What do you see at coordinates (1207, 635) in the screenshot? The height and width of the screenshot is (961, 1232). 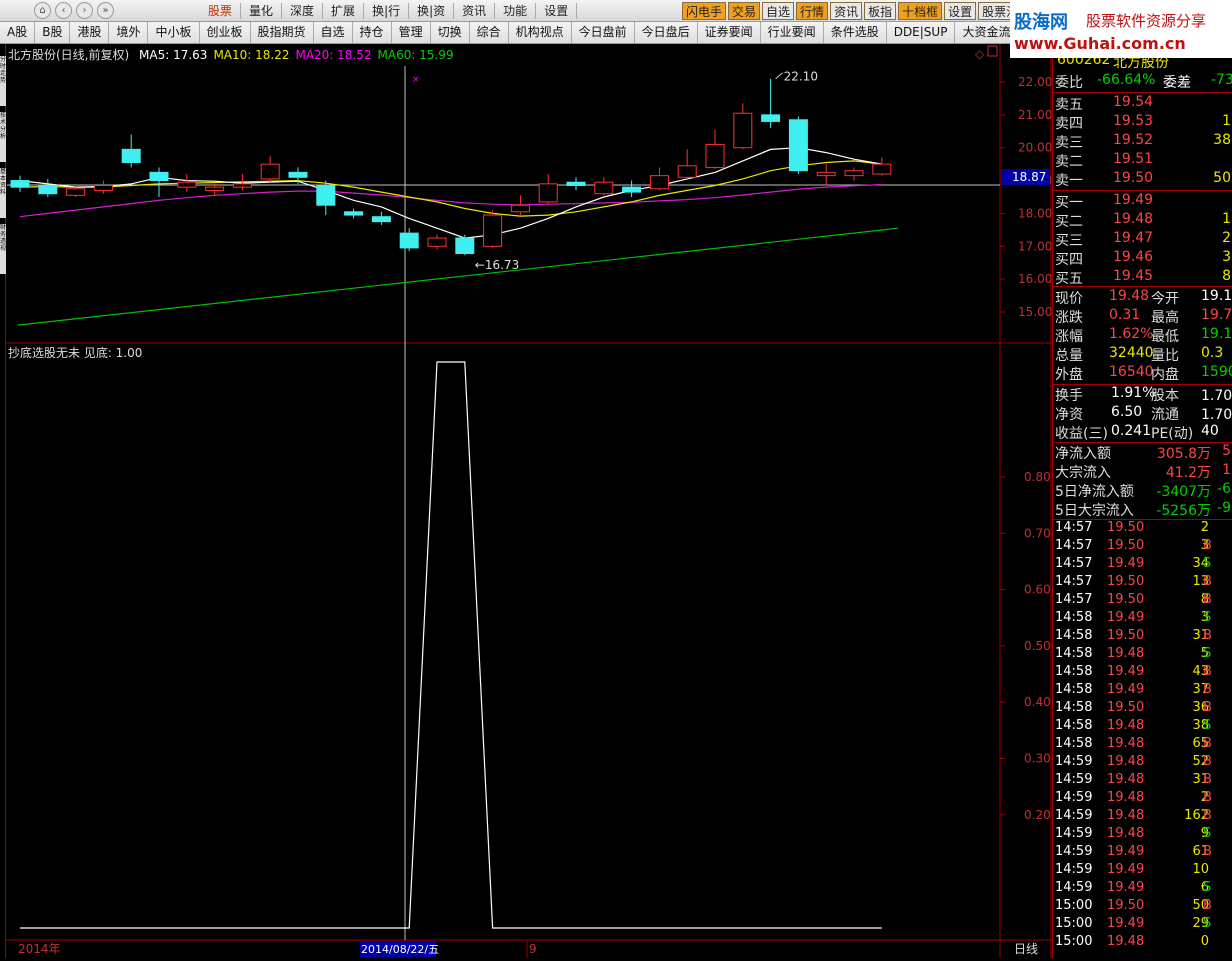 I see `tick-side: B` at bounding box center [1207, 635].